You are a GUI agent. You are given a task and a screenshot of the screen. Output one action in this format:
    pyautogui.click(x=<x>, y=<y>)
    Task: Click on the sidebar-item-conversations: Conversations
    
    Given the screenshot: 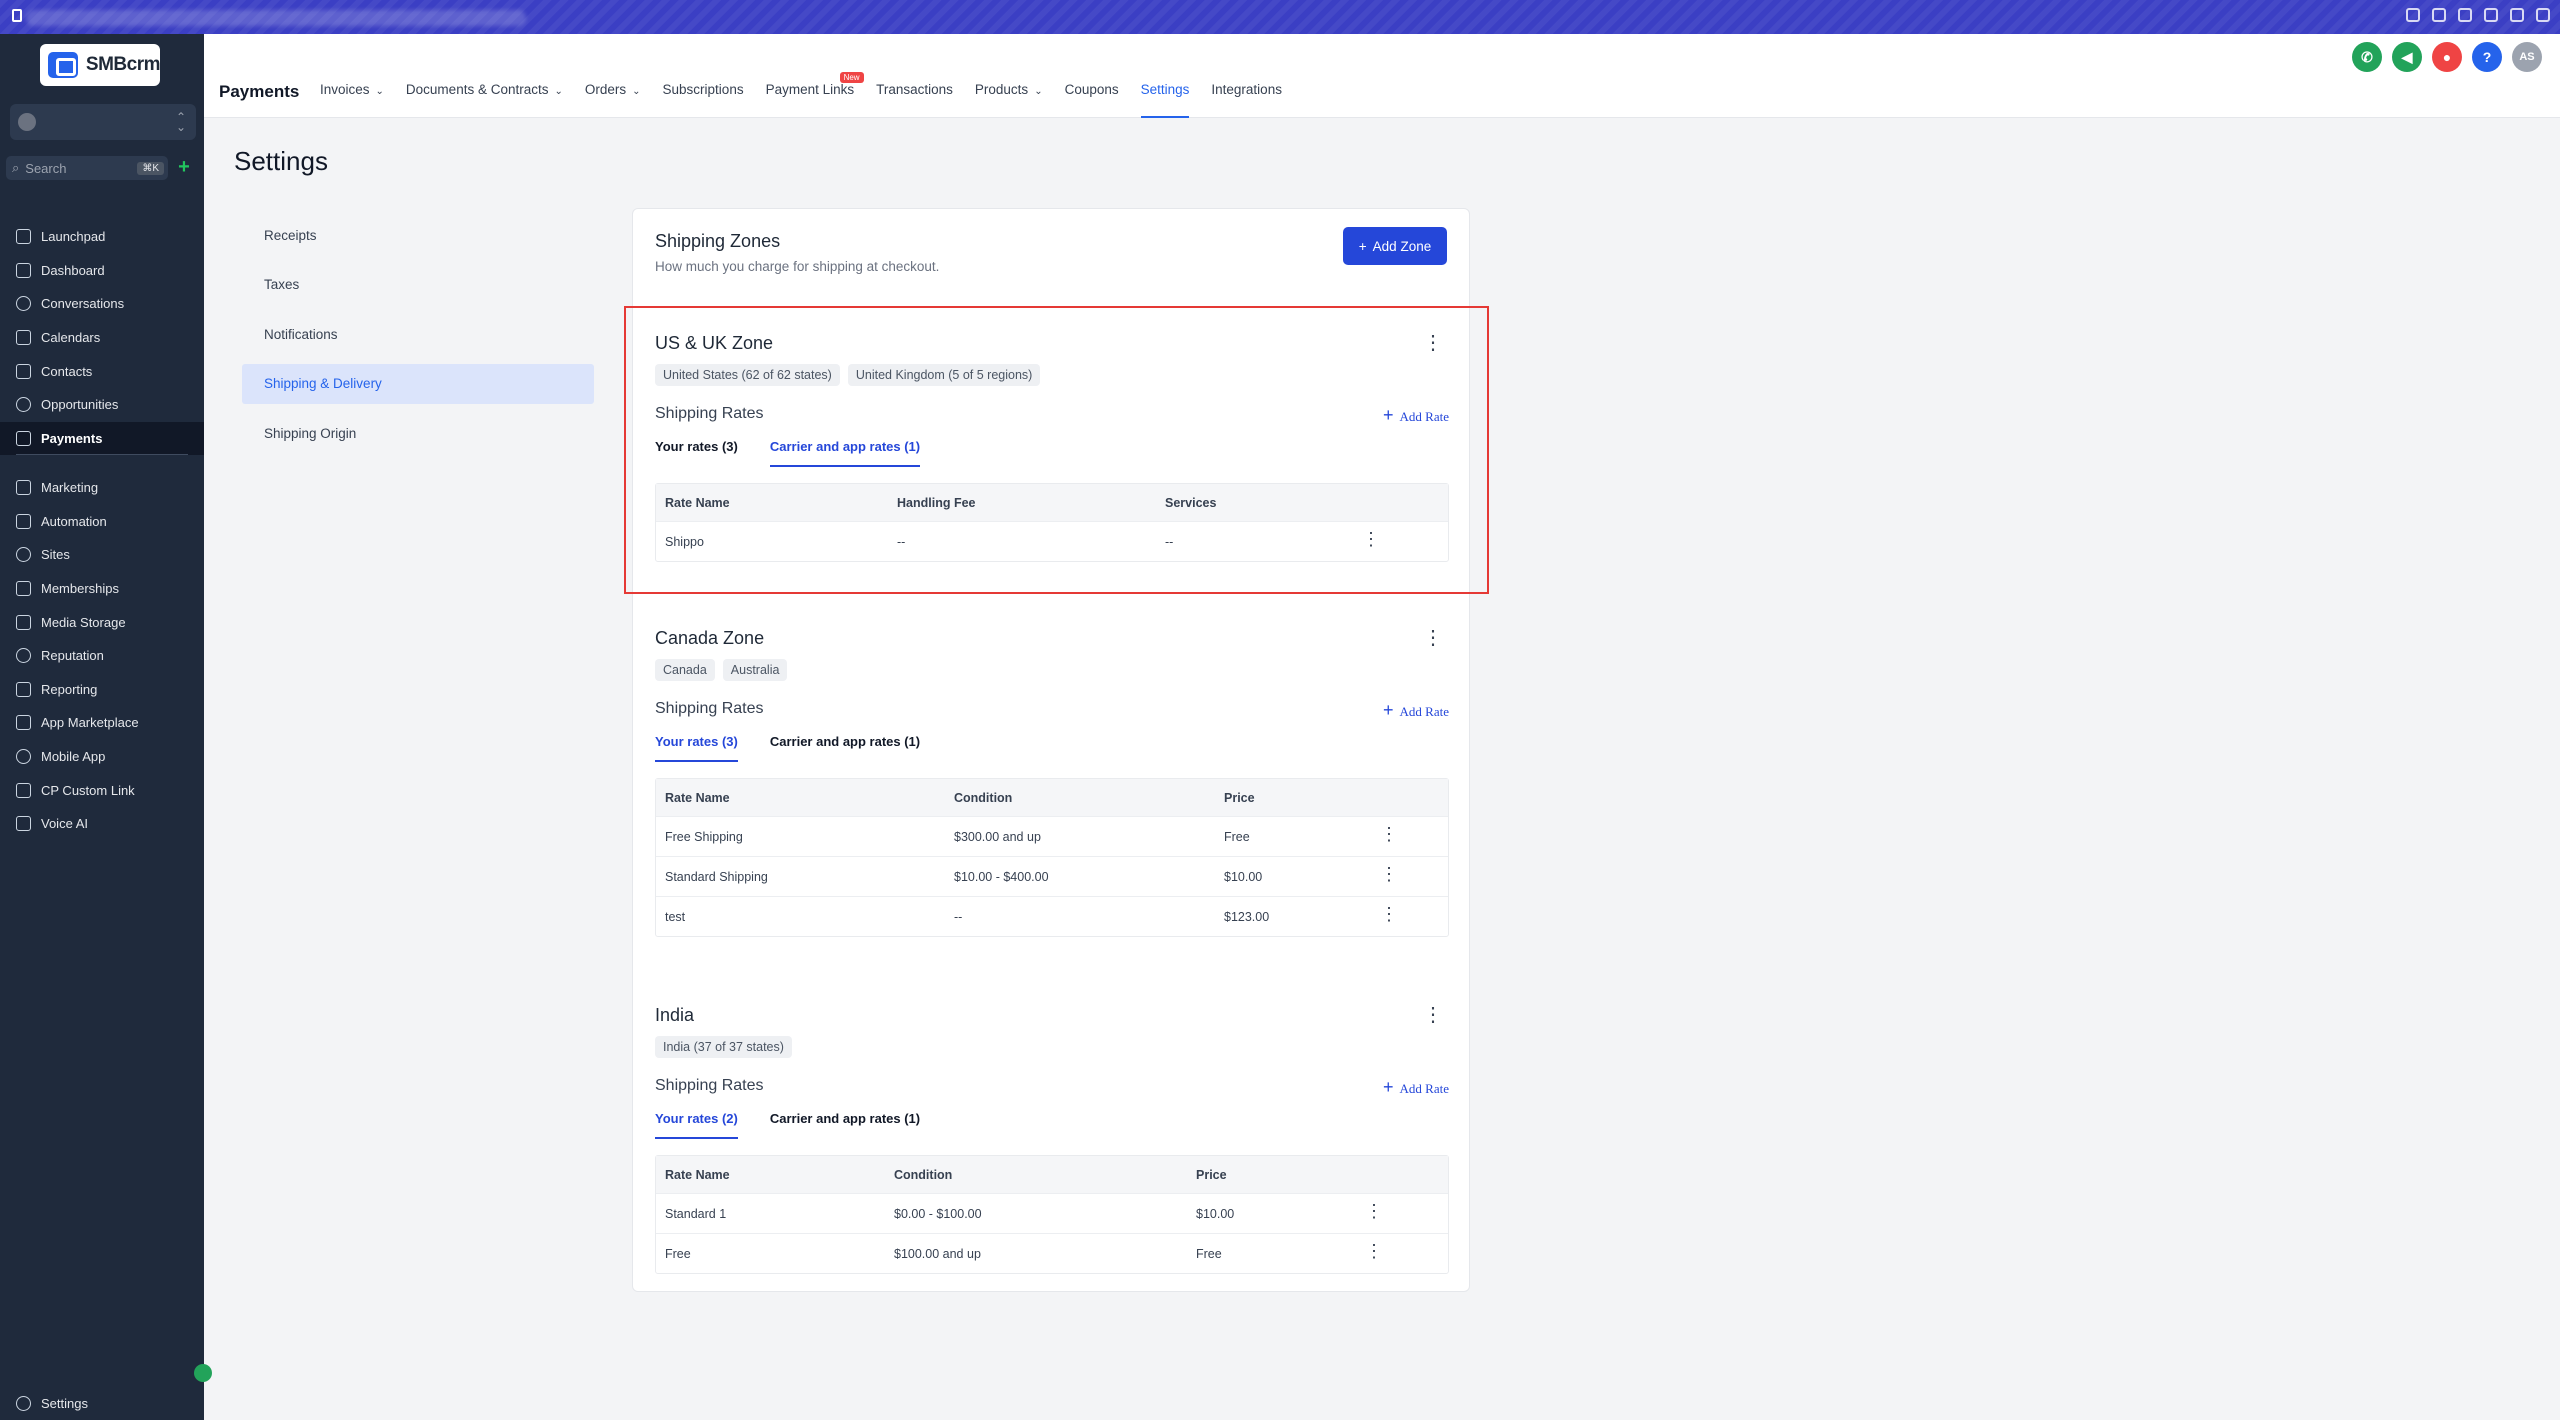 What is the action you would take?
    pyautogui.click(x=102, y=304)
    